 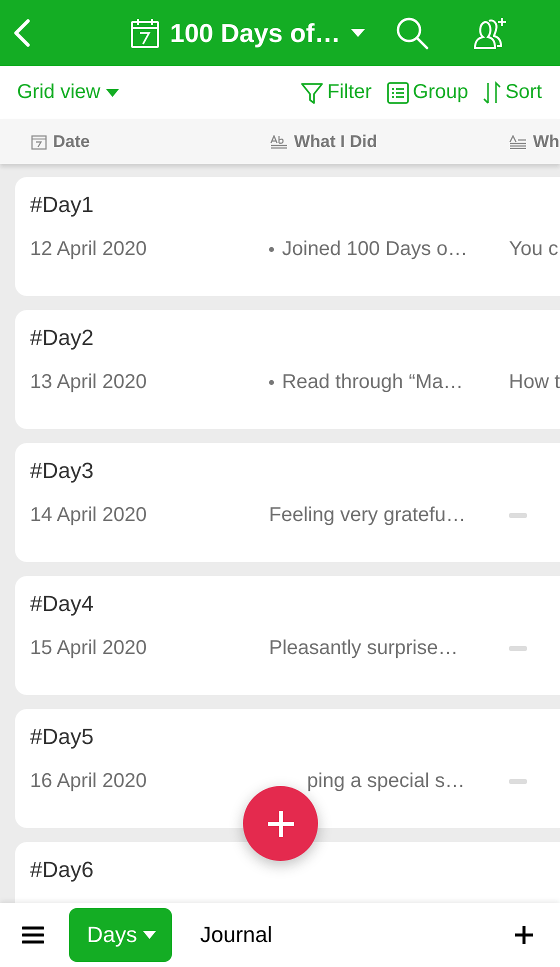 What do you see at coordinates (398, 92) in the screenshot?
I see `list-icon` at bounding box center [398, 92].